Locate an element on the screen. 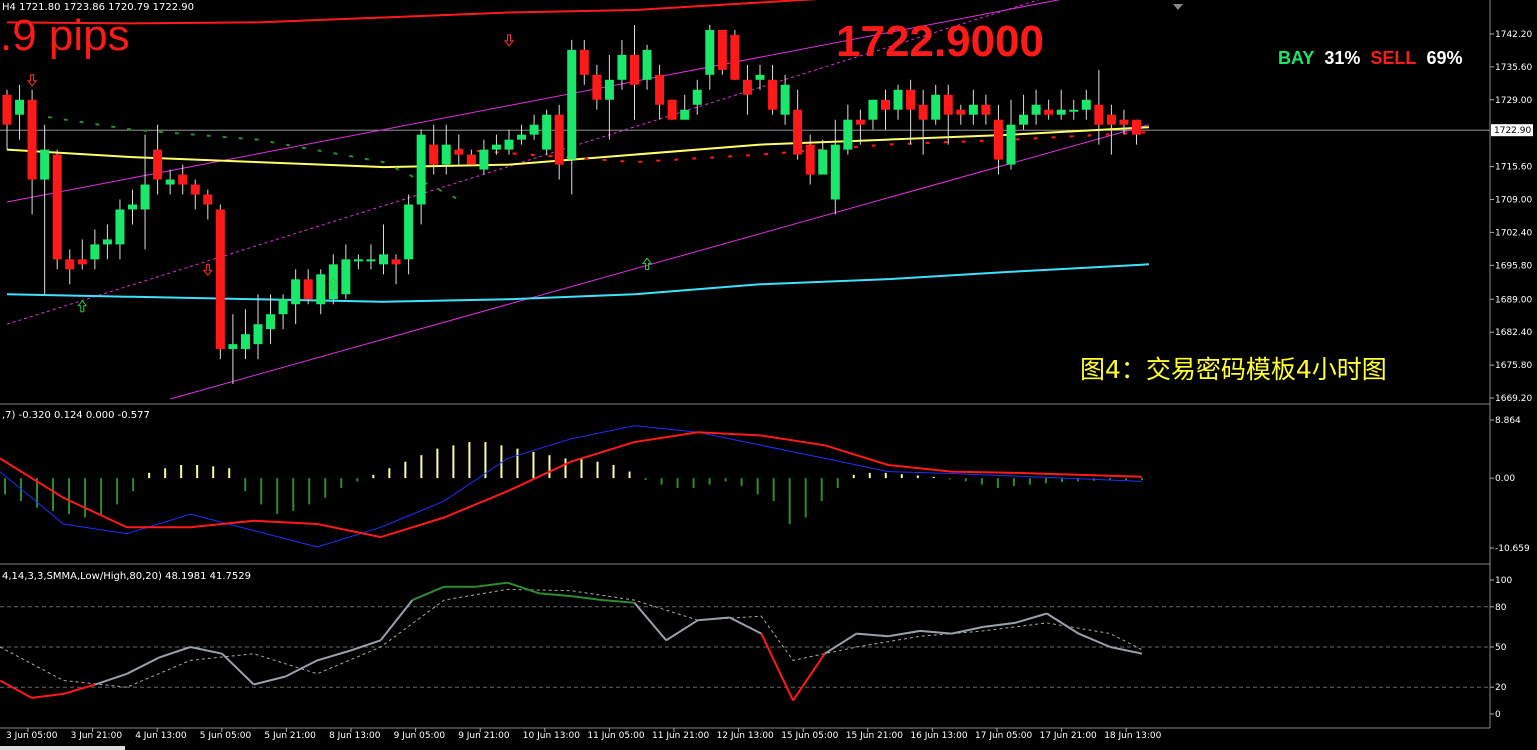  stoch-tick-label: 100 is located at coordinates (1503, 581).